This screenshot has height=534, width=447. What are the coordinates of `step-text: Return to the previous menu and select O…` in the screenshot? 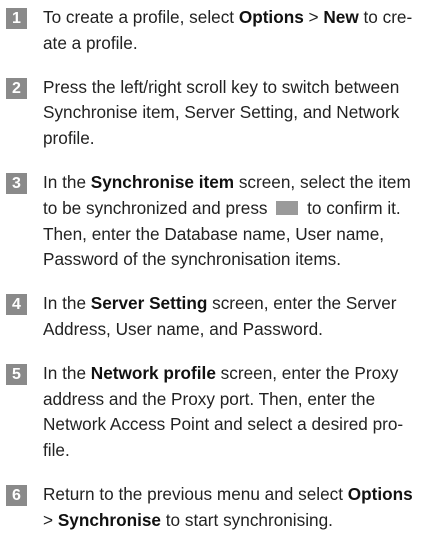 It's located at (243, 508).